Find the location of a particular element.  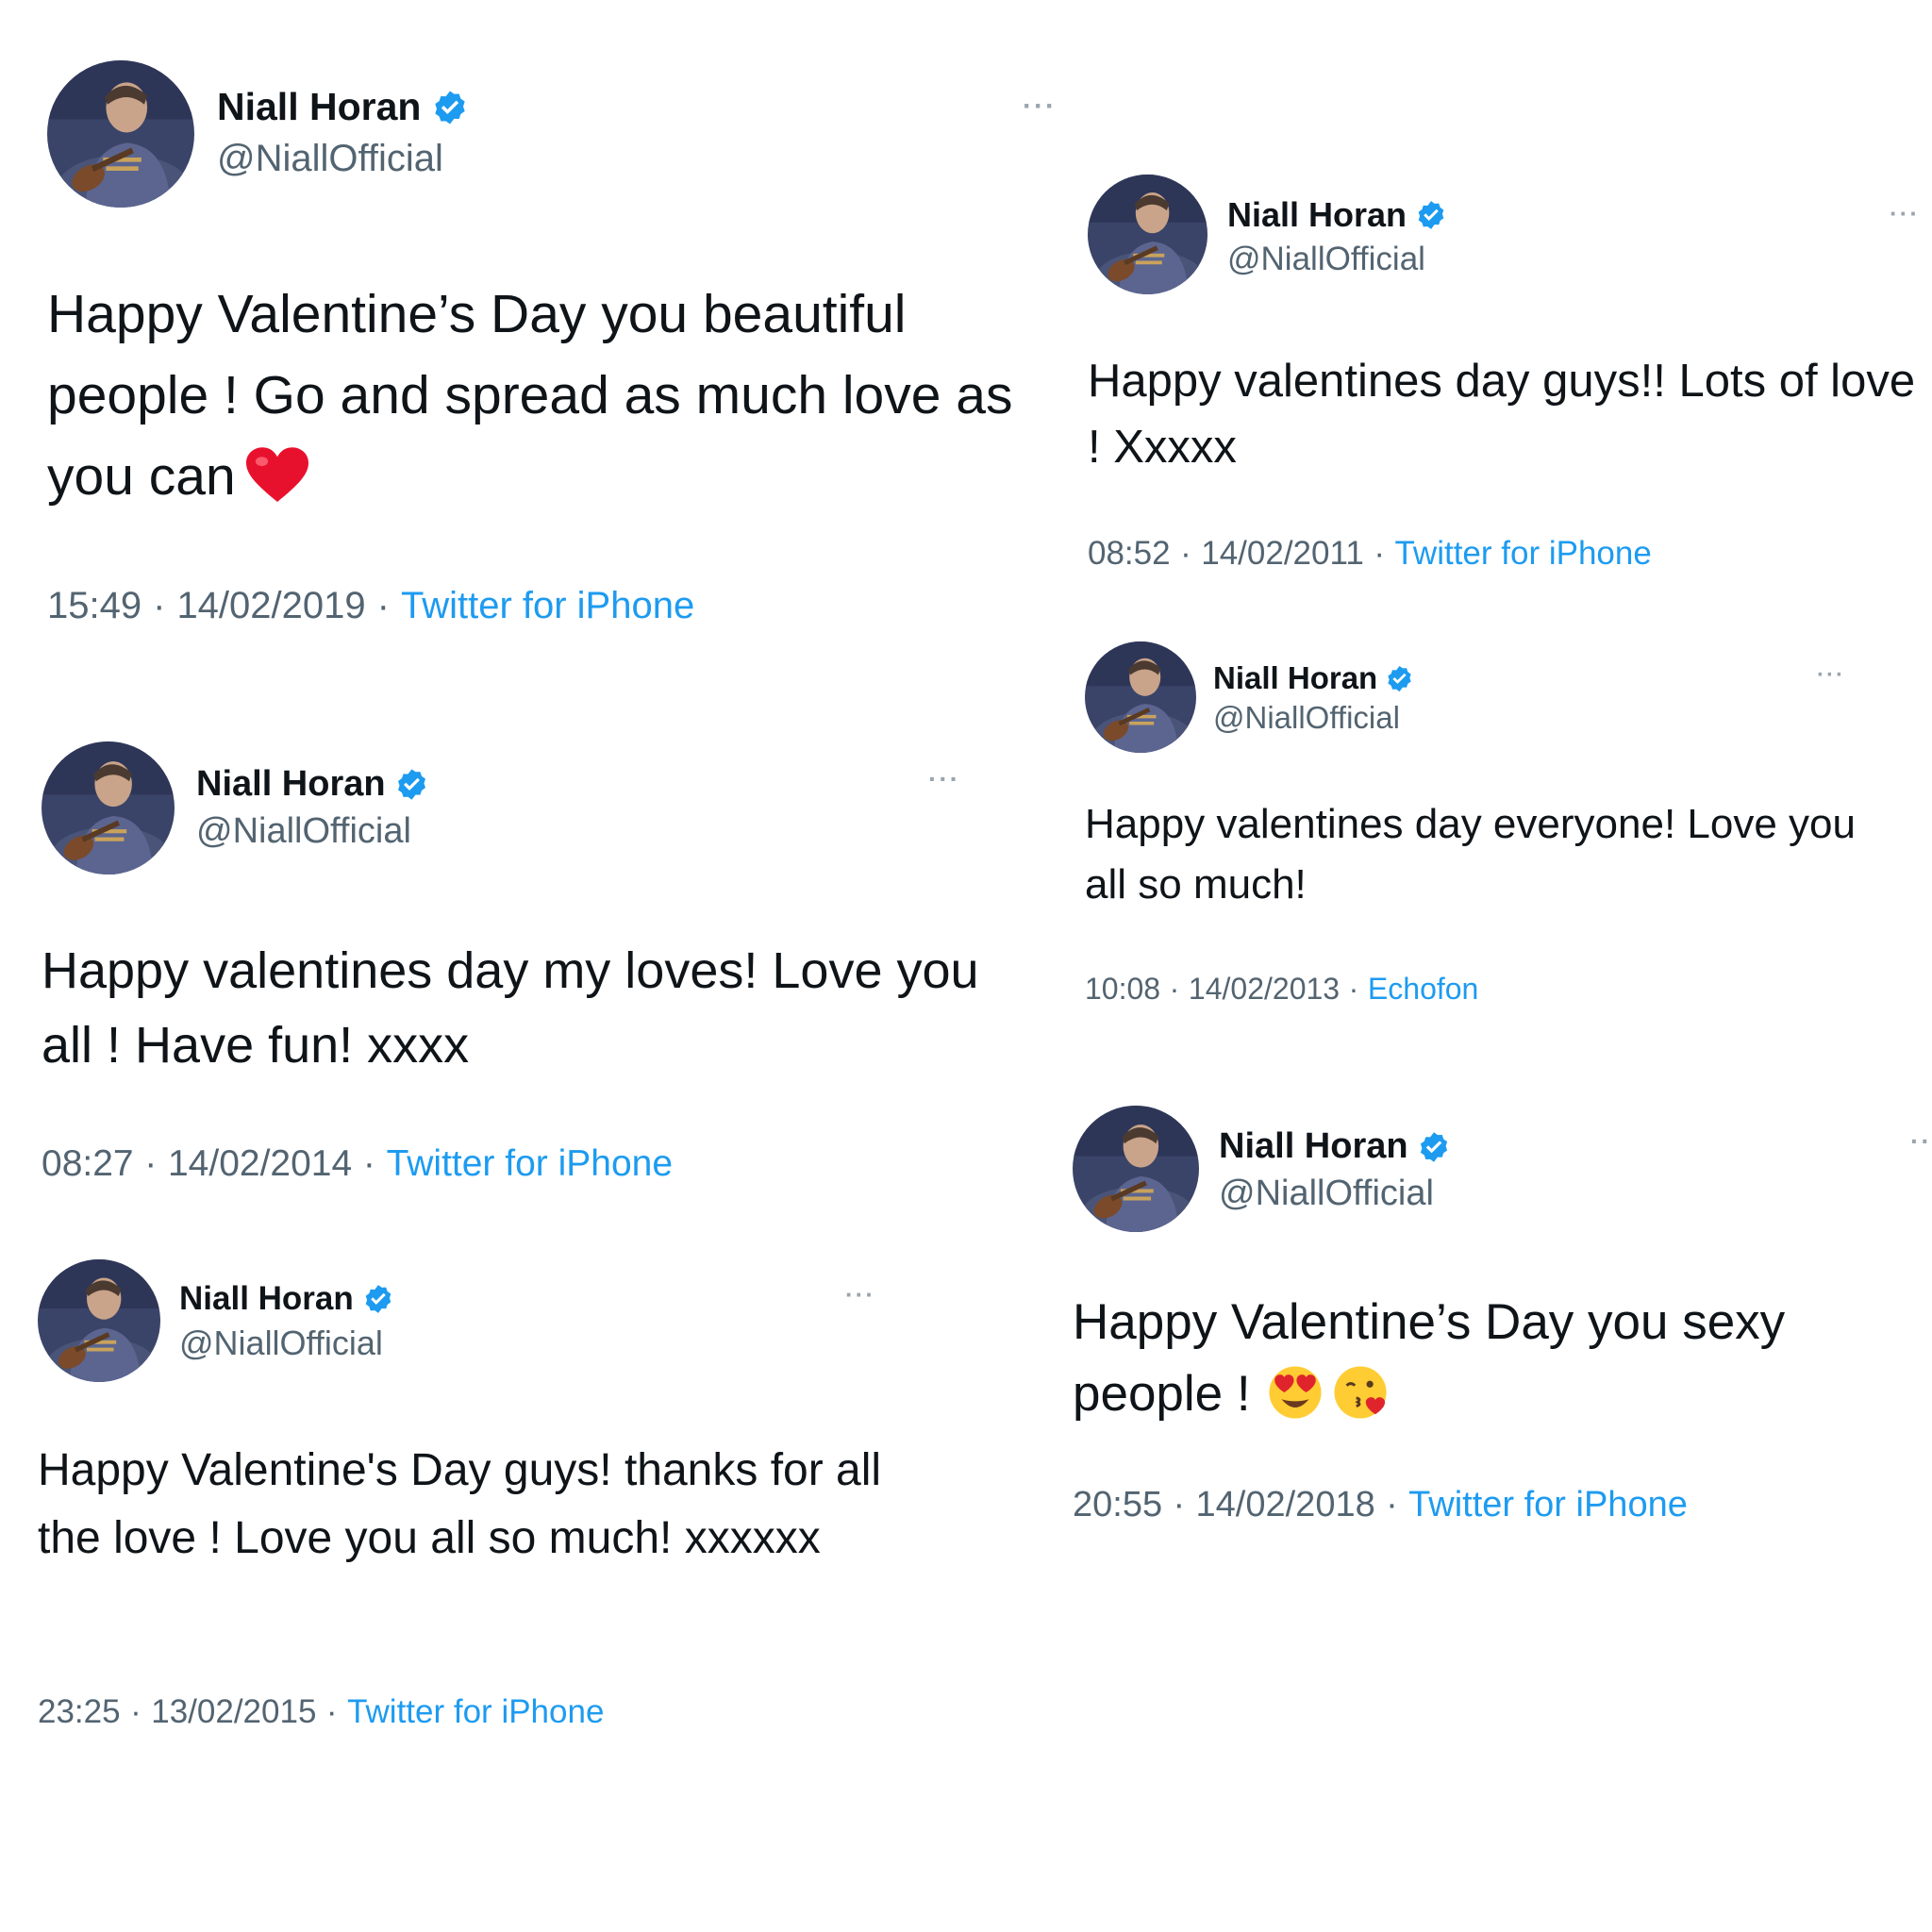

red-heart-icon is located at coordinates (277, 475).